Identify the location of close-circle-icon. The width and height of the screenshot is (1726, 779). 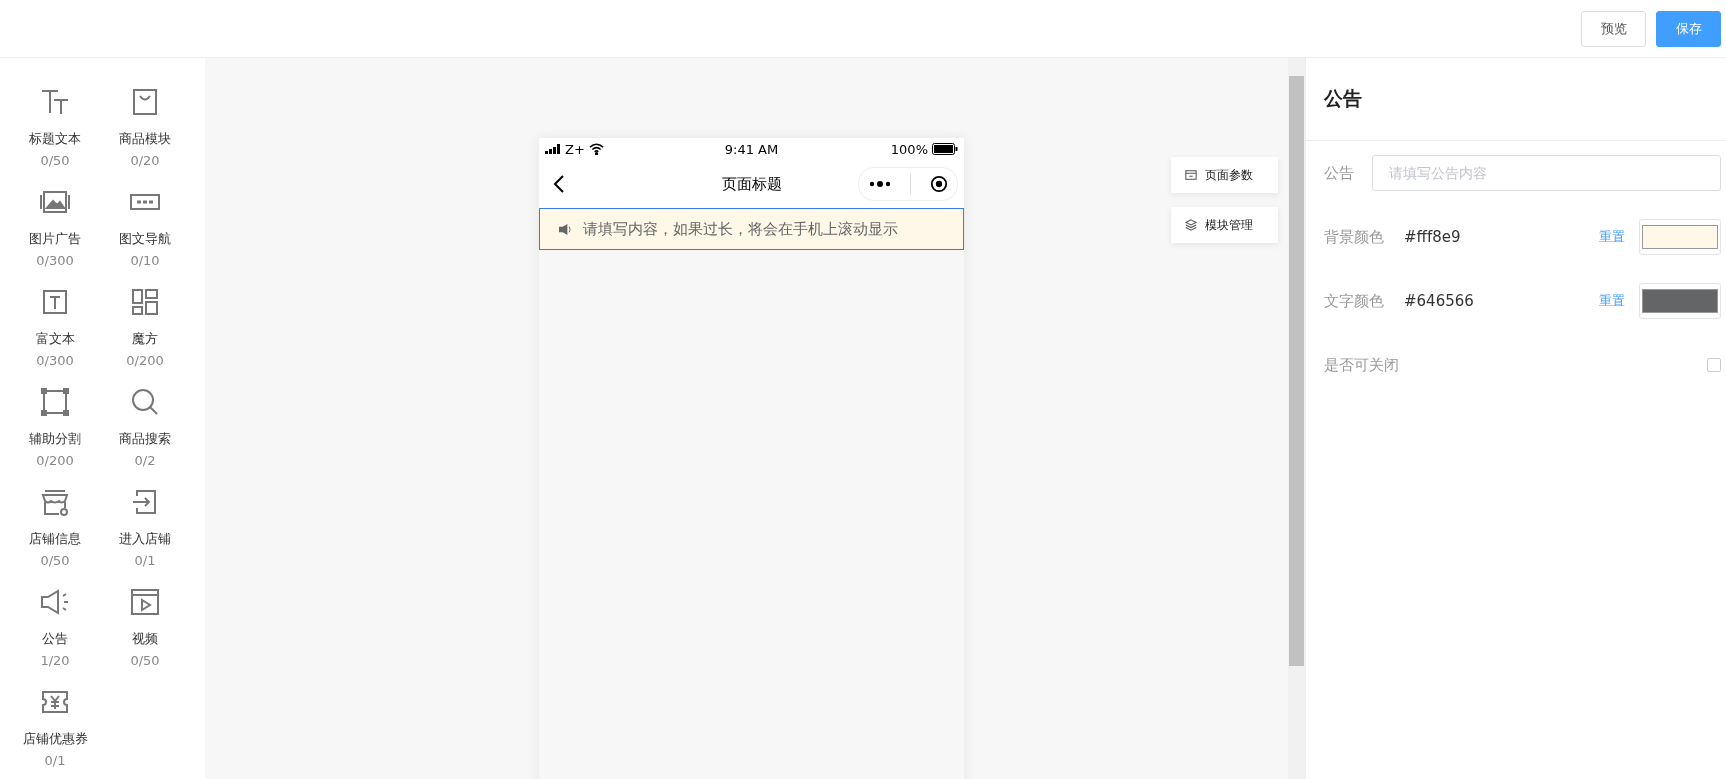
(938, 184).